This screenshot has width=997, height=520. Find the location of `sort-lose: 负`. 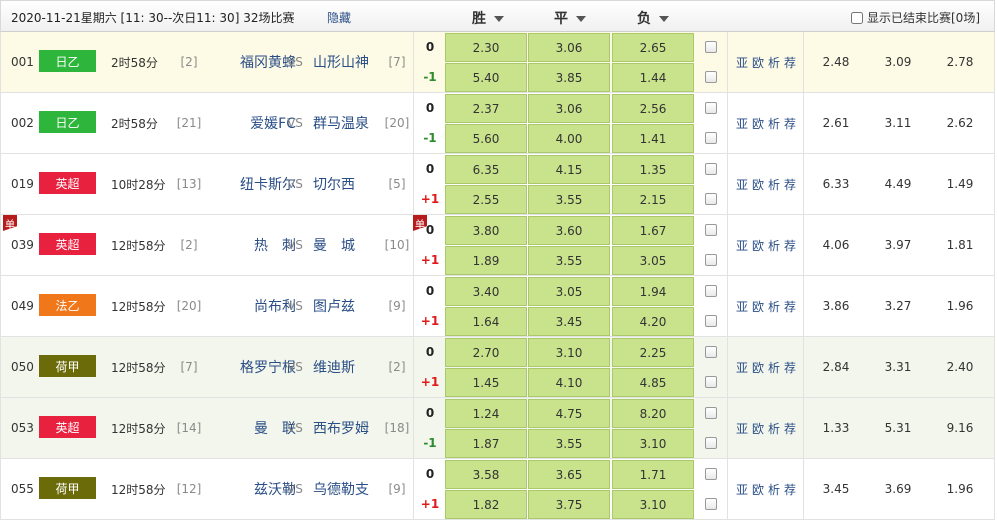

sort-lose: 负 is located at coordinates (653, 18).